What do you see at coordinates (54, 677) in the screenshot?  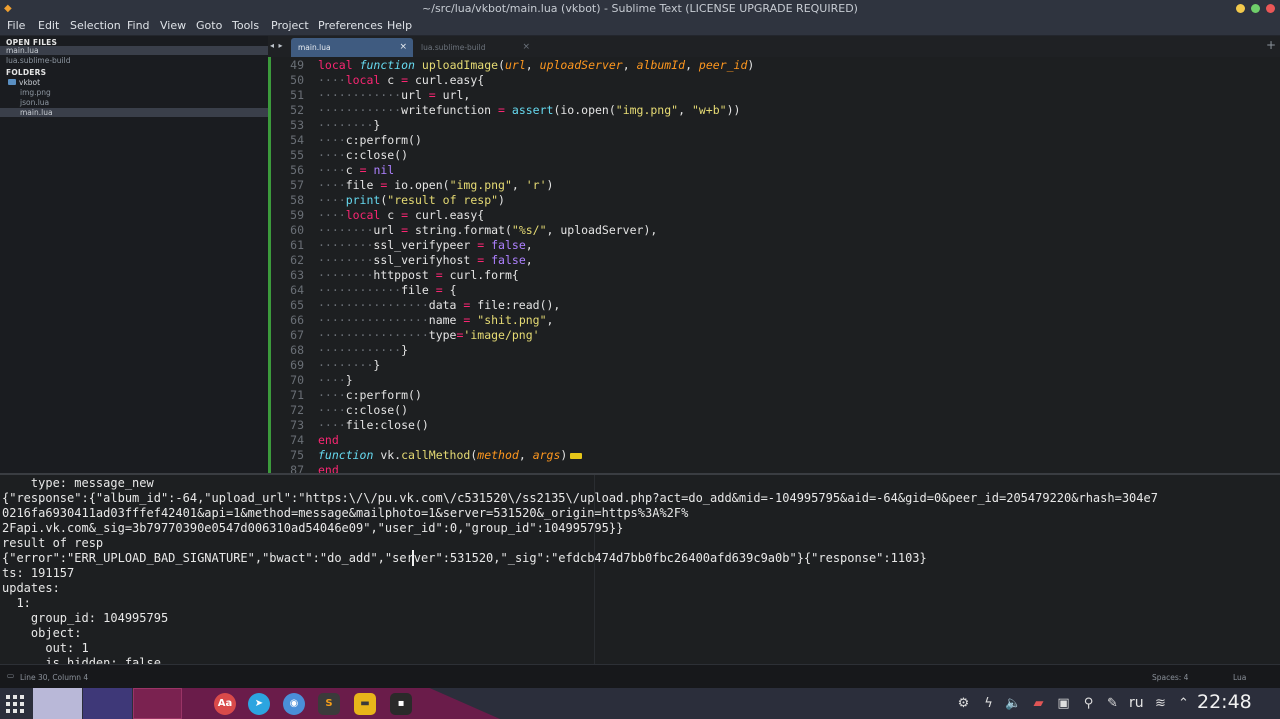 I see `status-position: Line 30, Column 4` at bounding box center [54, 677].